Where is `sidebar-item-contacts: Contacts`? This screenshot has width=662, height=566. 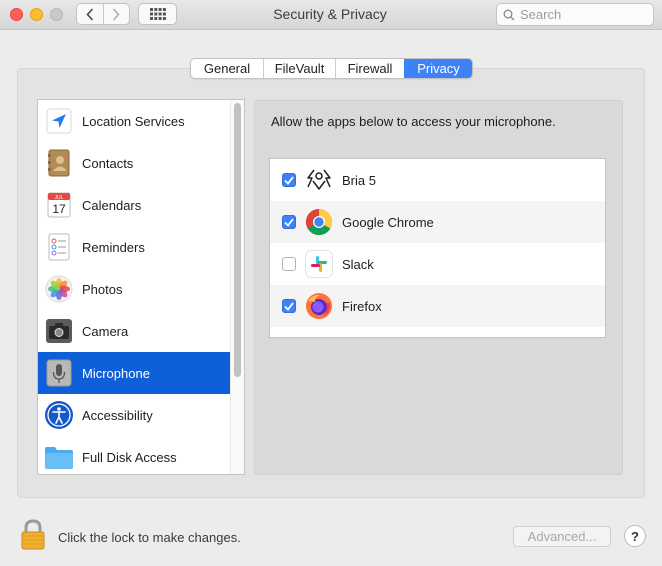
sidebar-item-contacts: Contacts is located at coordinates (134, 163).